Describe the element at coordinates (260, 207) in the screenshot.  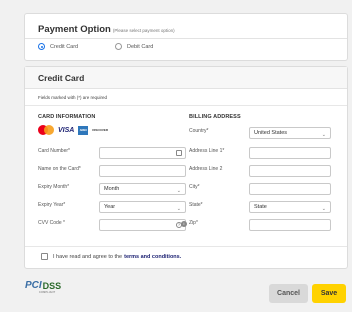
I see `state-value: State` at that location.